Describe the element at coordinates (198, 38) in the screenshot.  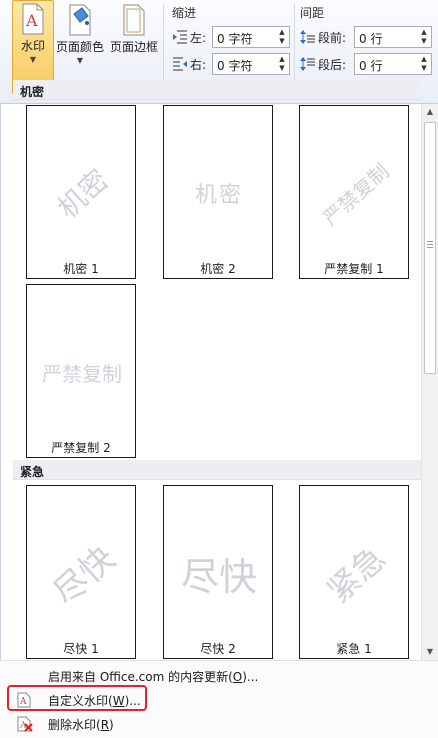
I see `indent-left-label: 左:` at that location.